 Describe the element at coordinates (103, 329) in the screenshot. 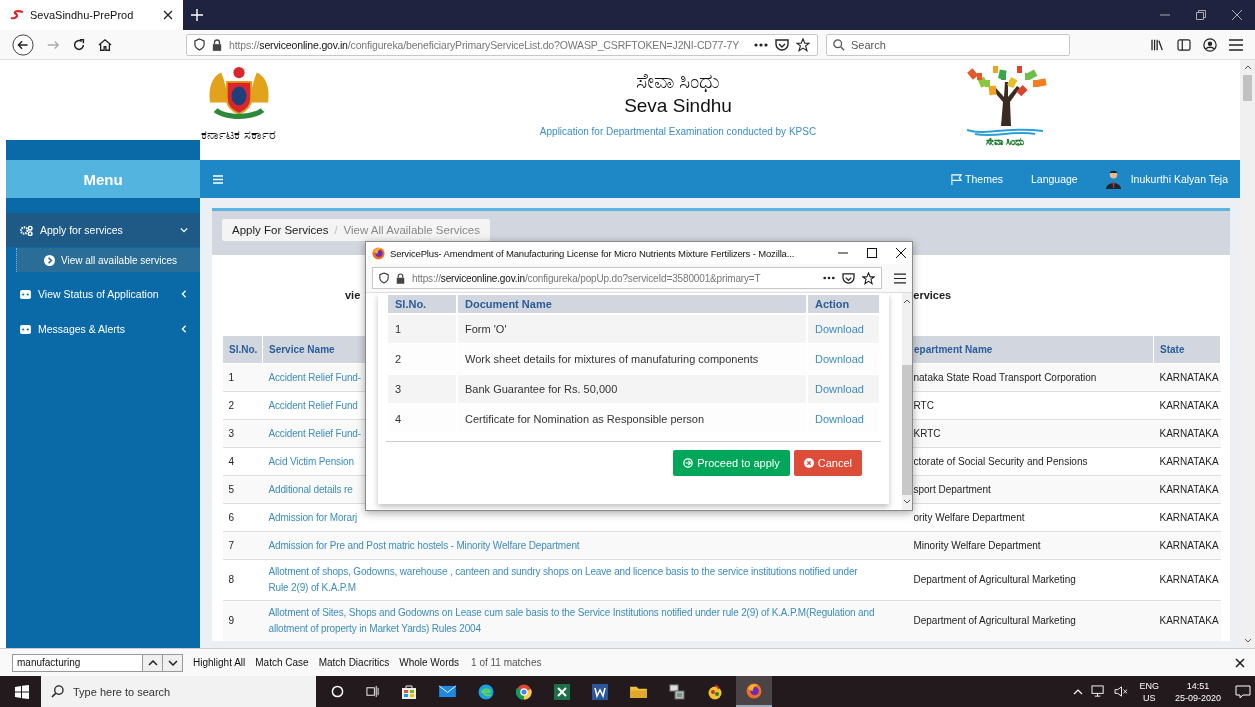

I see `sidebar-item: Messages & Alerts` at that location.